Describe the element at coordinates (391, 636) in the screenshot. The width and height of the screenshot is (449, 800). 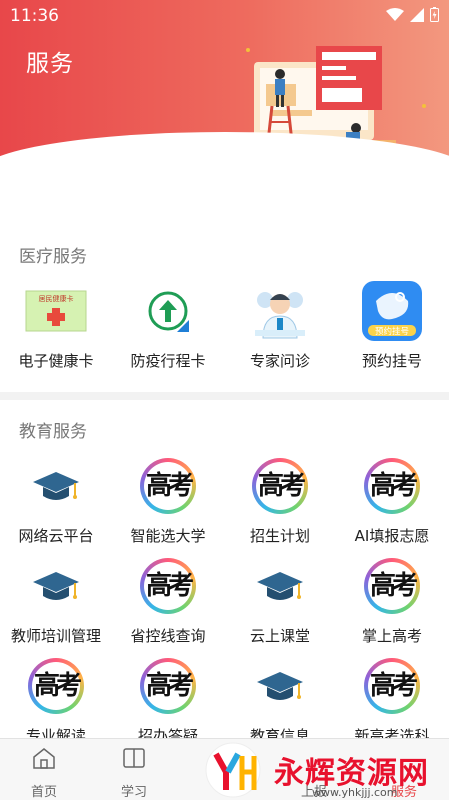
I see `tile-label: 掌上高考` at that location.